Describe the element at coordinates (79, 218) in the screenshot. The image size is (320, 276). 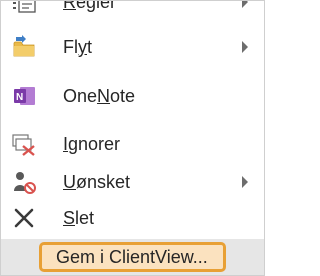
I see `menu-item-label: Slet` at that location.